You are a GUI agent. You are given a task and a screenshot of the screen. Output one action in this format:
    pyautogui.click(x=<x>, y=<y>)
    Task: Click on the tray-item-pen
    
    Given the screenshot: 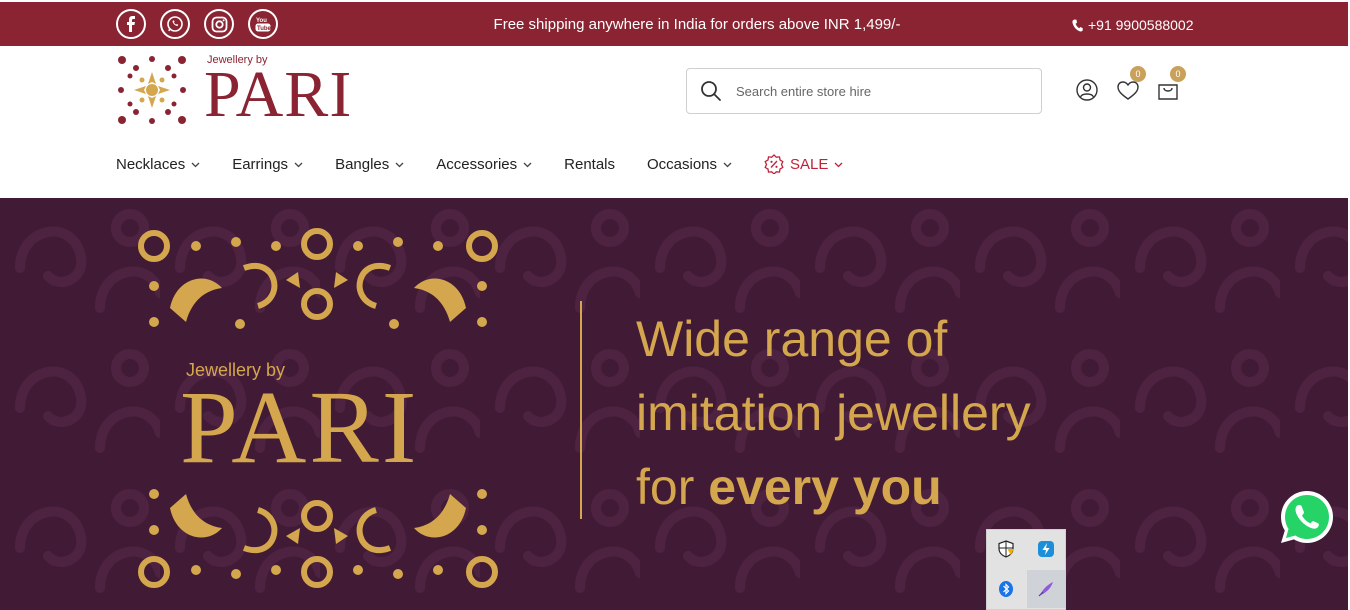 What is the action you would take?
    pyautogui.click(x=1046, y=589)
    